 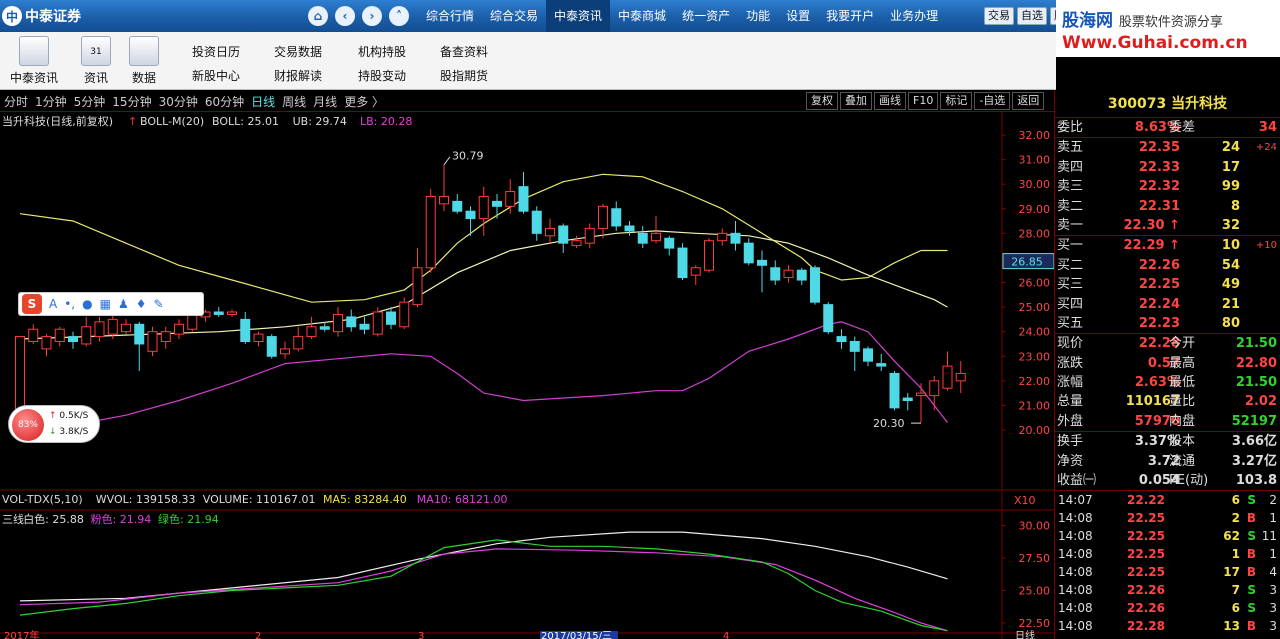 I want to click on ime-mode-icon: A, so click(x=53, y=304).